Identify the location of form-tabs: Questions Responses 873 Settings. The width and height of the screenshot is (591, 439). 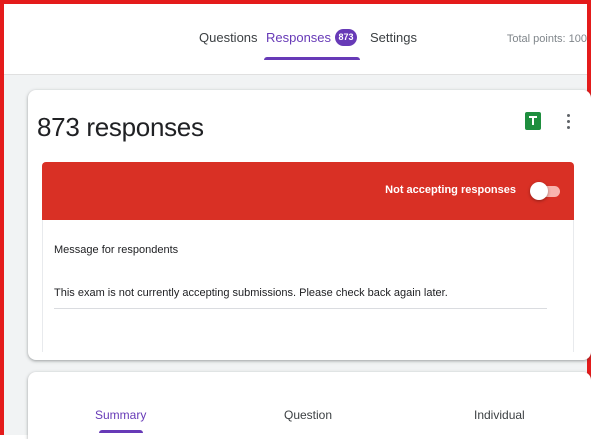
(295, 44).